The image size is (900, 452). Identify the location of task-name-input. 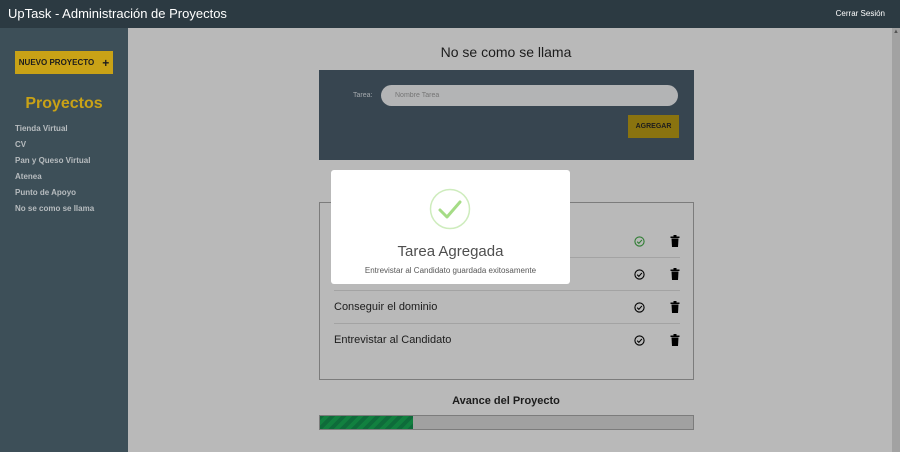
(529, 95).